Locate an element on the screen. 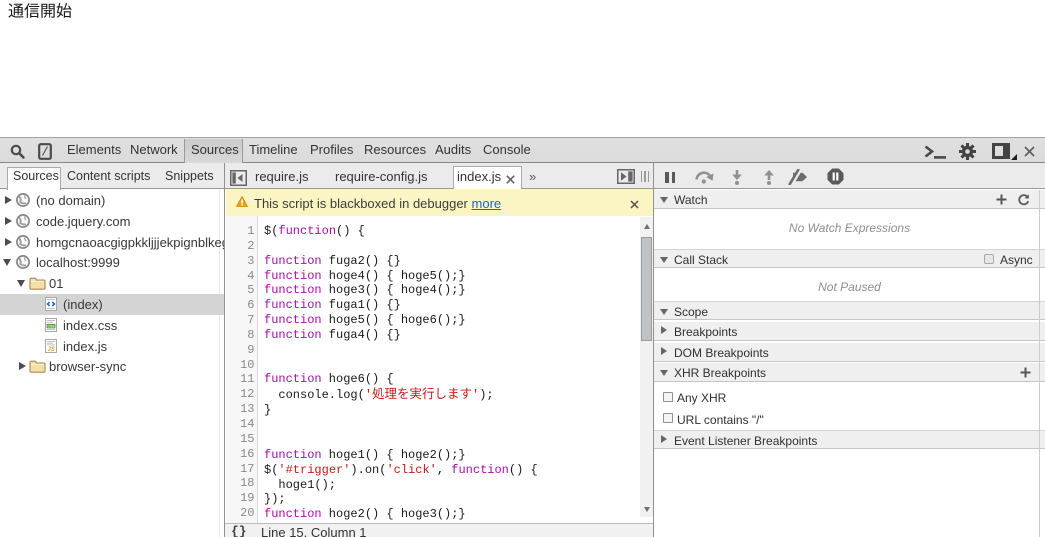  svg-text: css is located at coordinates (52, 325).